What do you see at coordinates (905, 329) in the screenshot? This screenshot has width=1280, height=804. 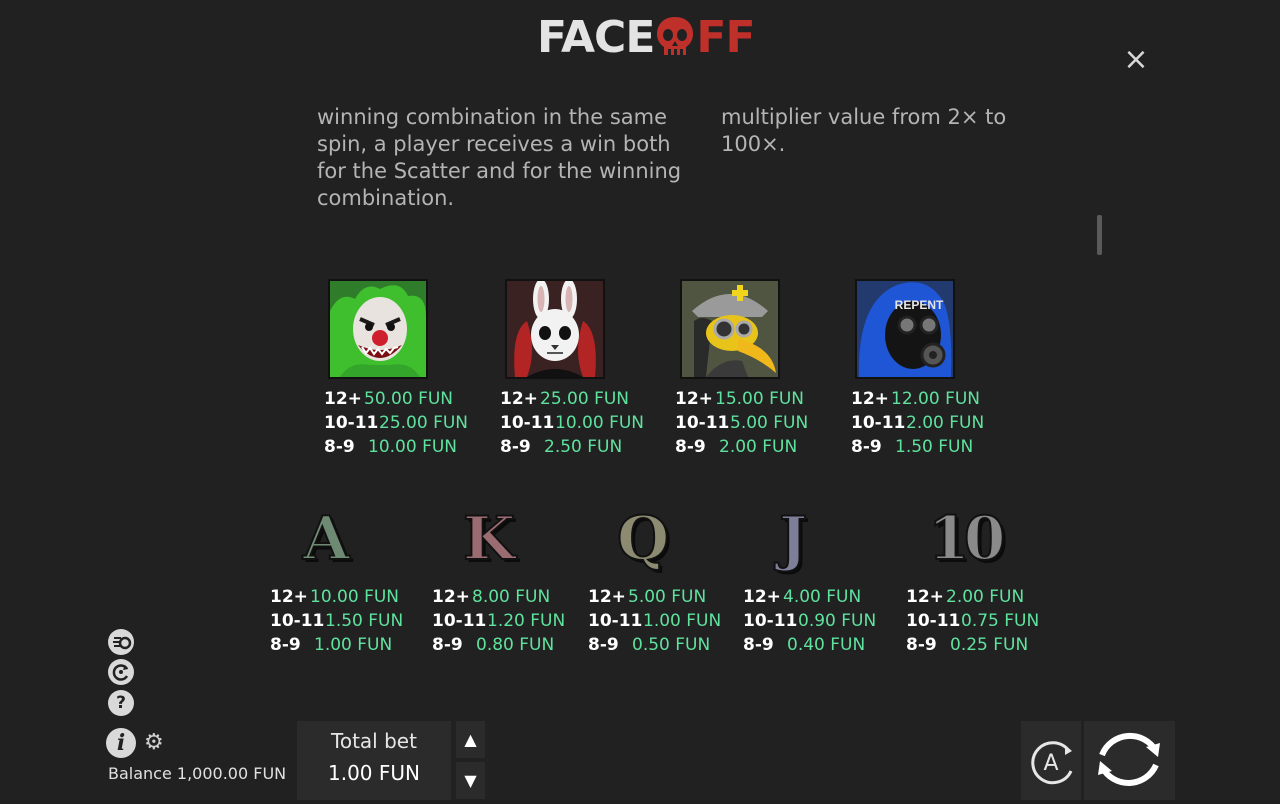 I see `gas-mask-symbol-icon: REPENT` at bounding box center [905, 329].